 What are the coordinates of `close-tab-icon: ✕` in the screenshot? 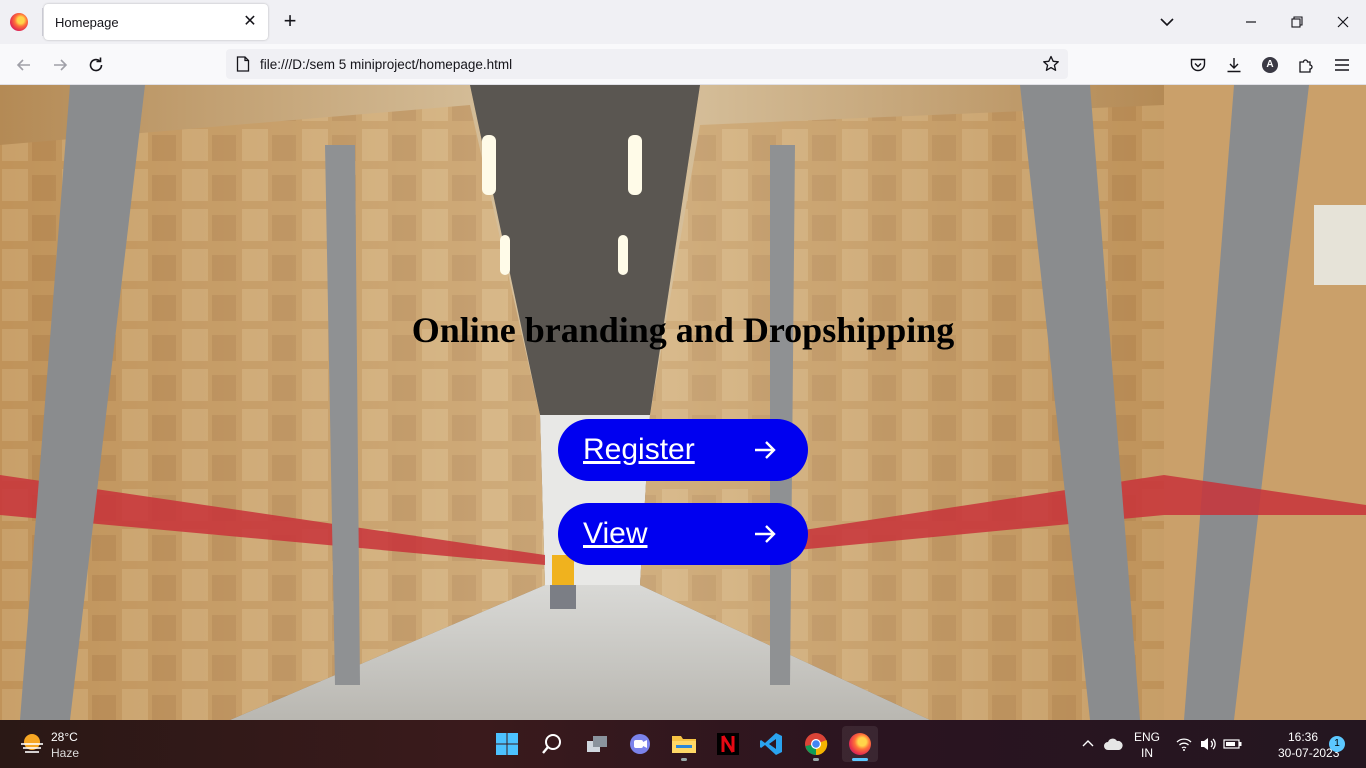 It's located at (250, 22).